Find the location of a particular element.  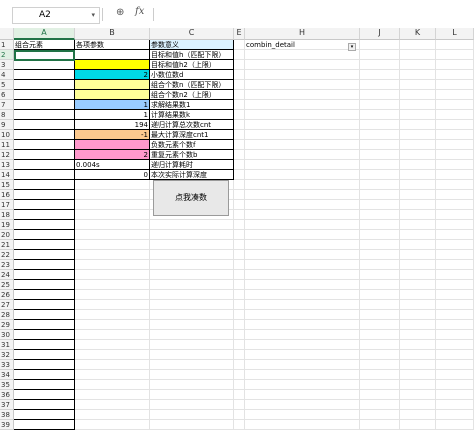

column-header-J: J is located at coordinates (380, 34).